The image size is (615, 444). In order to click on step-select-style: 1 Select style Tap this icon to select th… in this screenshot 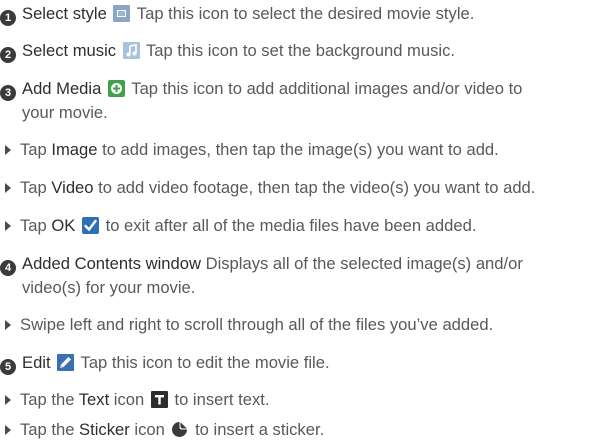, I will do `click(306, 14)`.